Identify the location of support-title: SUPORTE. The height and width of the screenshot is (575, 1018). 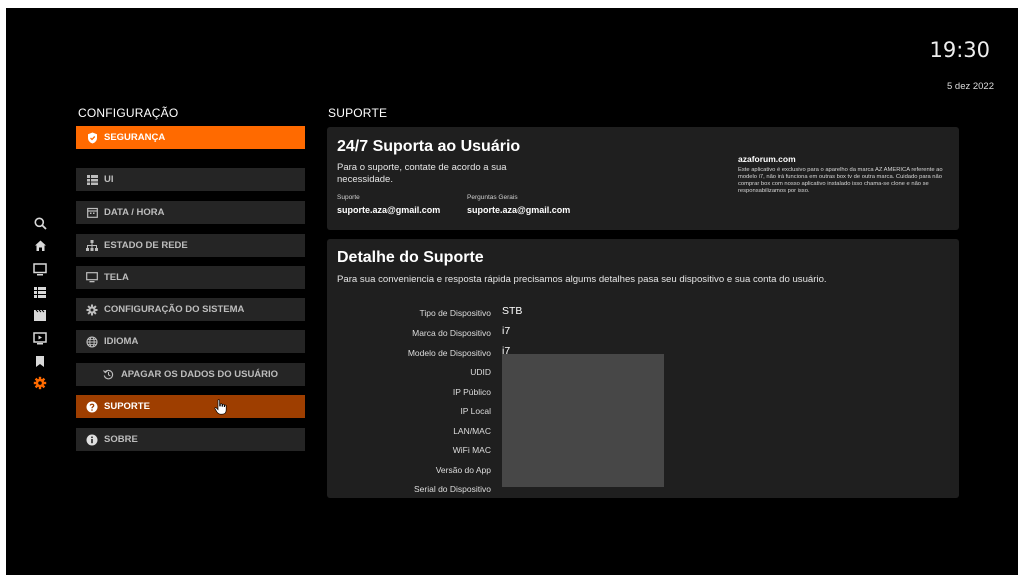
(358, 113).